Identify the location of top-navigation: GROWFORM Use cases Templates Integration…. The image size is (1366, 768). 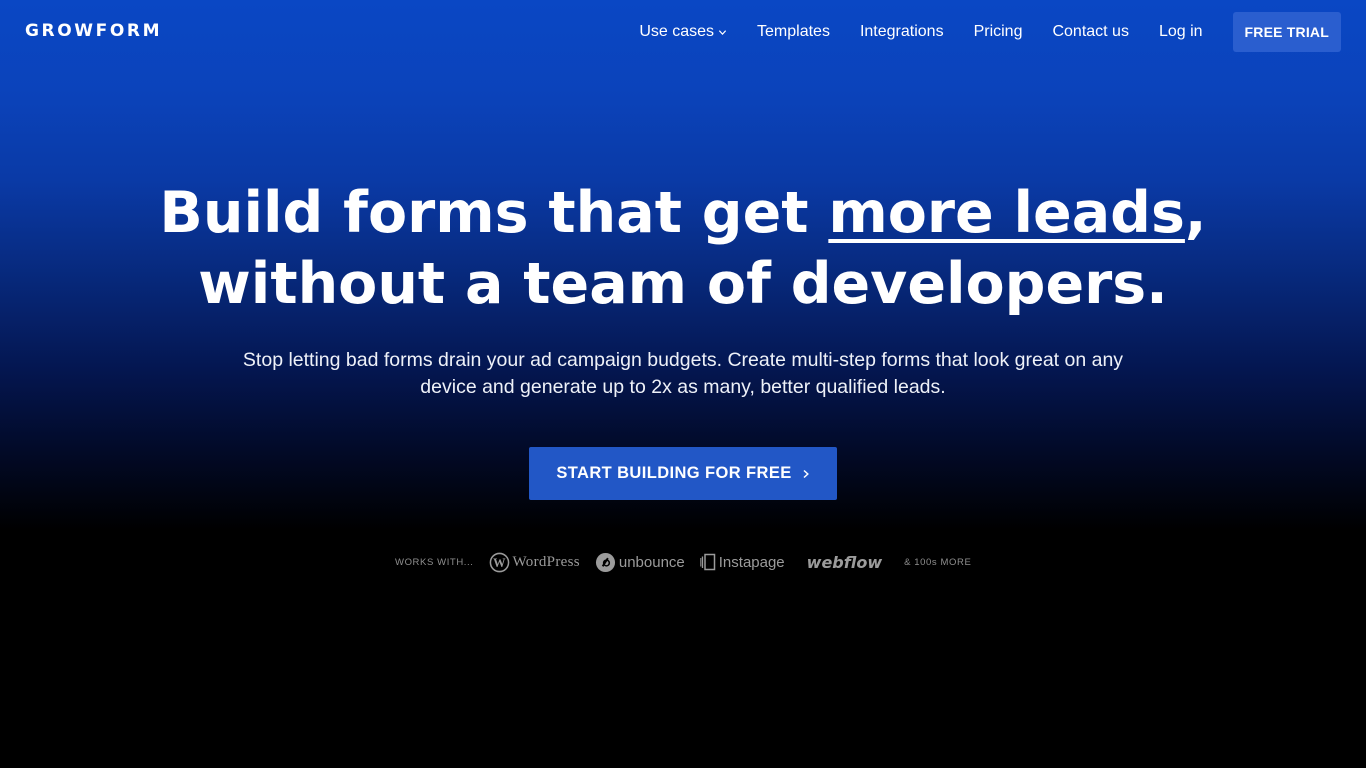
(683, 31).